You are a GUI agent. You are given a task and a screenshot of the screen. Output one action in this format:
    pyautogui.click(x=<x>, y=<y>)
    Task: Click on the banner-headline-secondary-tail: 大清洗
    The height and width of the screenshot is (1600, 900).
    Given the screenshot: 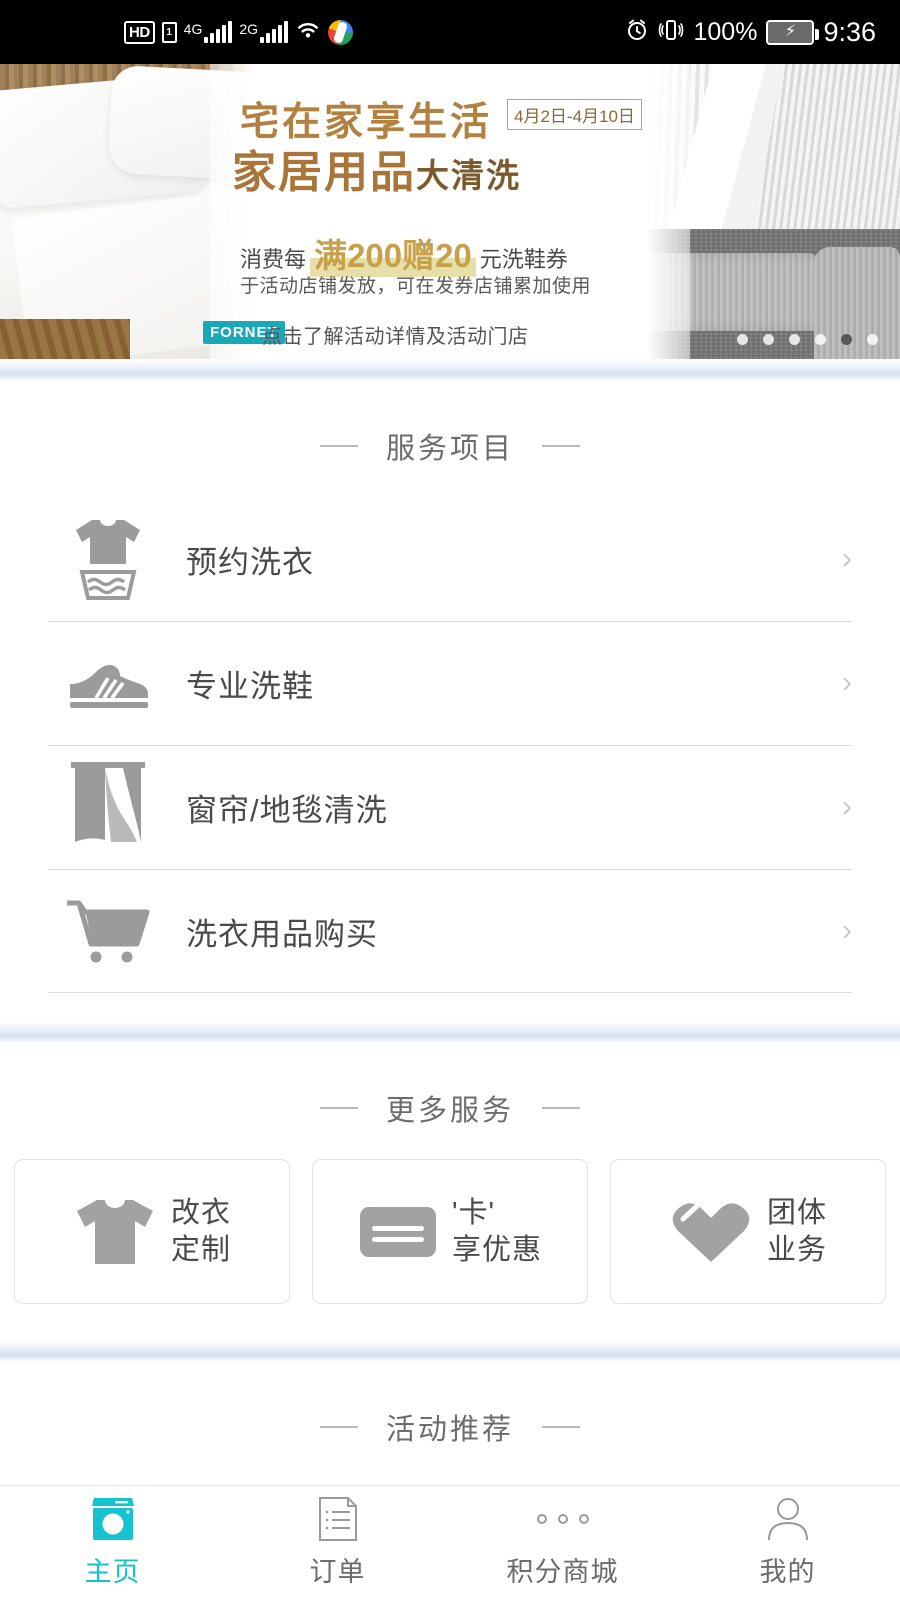 What is the action you would take?
    pyautogui.click(x=468, y=175)
    